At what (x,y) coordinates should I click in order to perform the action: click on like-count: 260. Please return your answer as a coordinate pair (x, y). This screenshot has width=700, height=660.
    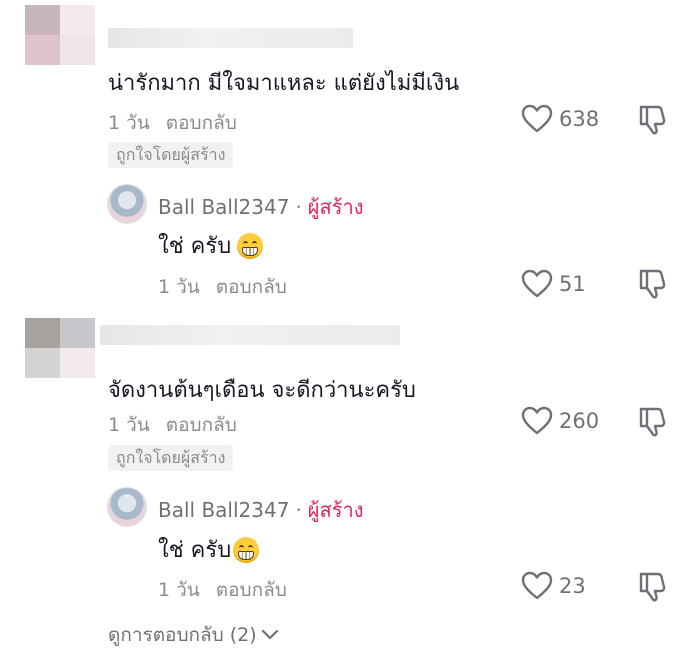
    Looking at the image, I should click on (579, 421).